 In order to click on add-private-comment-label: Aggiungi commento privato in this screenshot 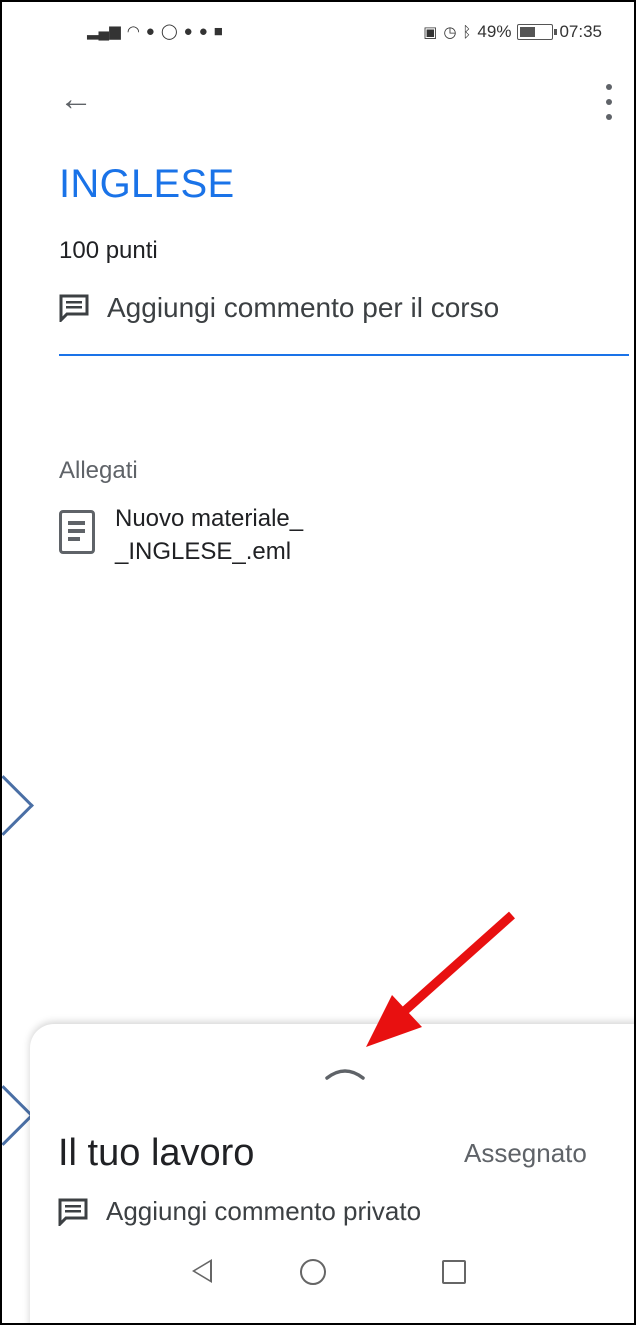, I will do `click(264, 1211)`.